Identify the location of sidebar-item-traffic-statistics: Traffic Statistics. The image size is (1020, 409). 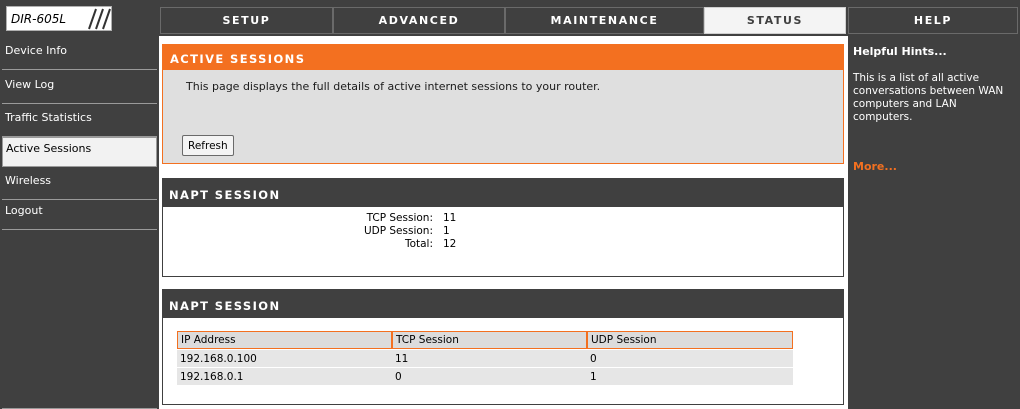
(79, 122).